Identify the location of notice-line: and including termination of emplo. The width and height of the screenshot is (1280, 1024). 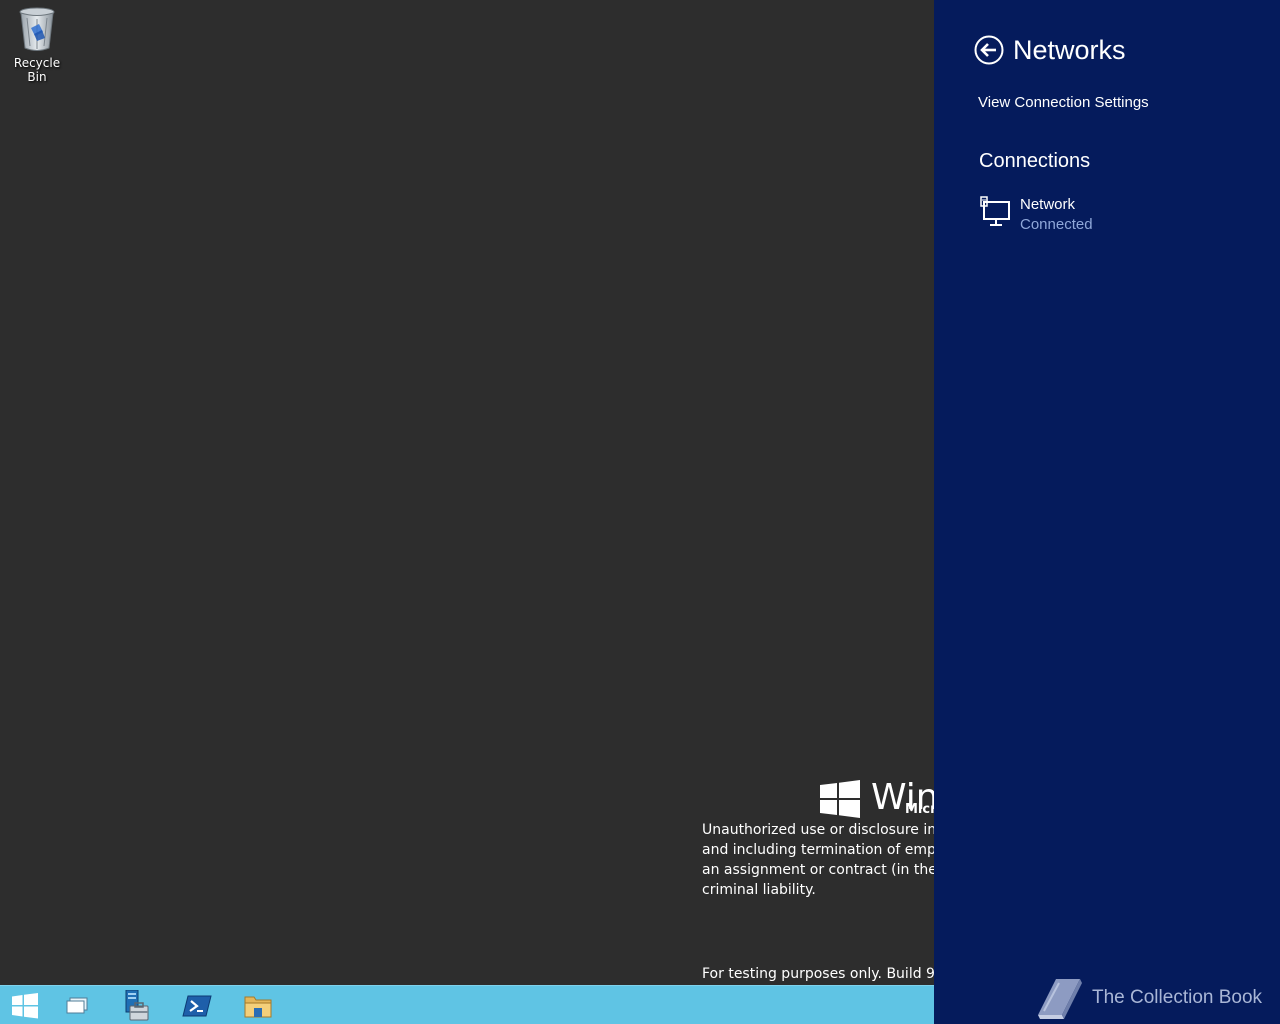
(818, 850).